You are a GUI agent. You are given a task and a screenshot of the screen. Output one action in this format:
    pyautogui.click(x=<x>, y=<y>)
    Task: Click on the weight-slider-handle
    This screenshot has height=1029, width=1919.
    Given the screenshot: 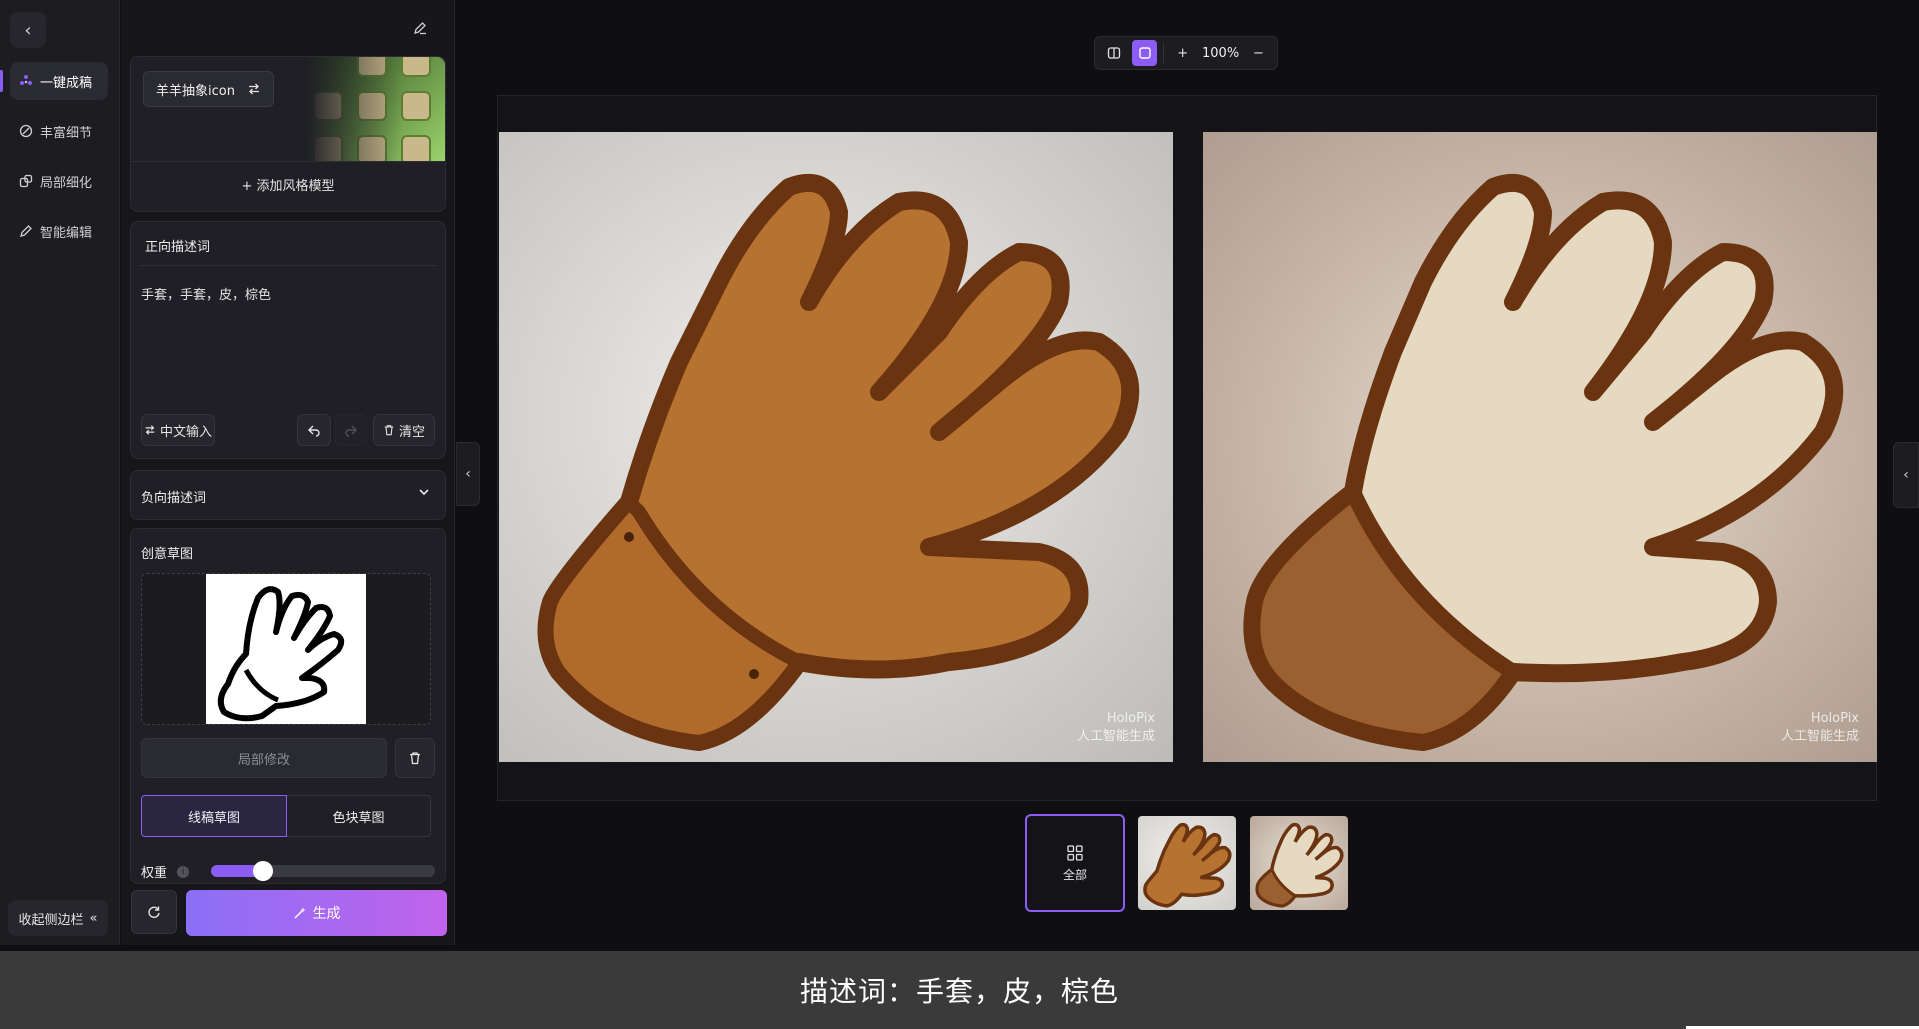 What is the action you would take?
    pyautogui.click(x=262, y=871)
    